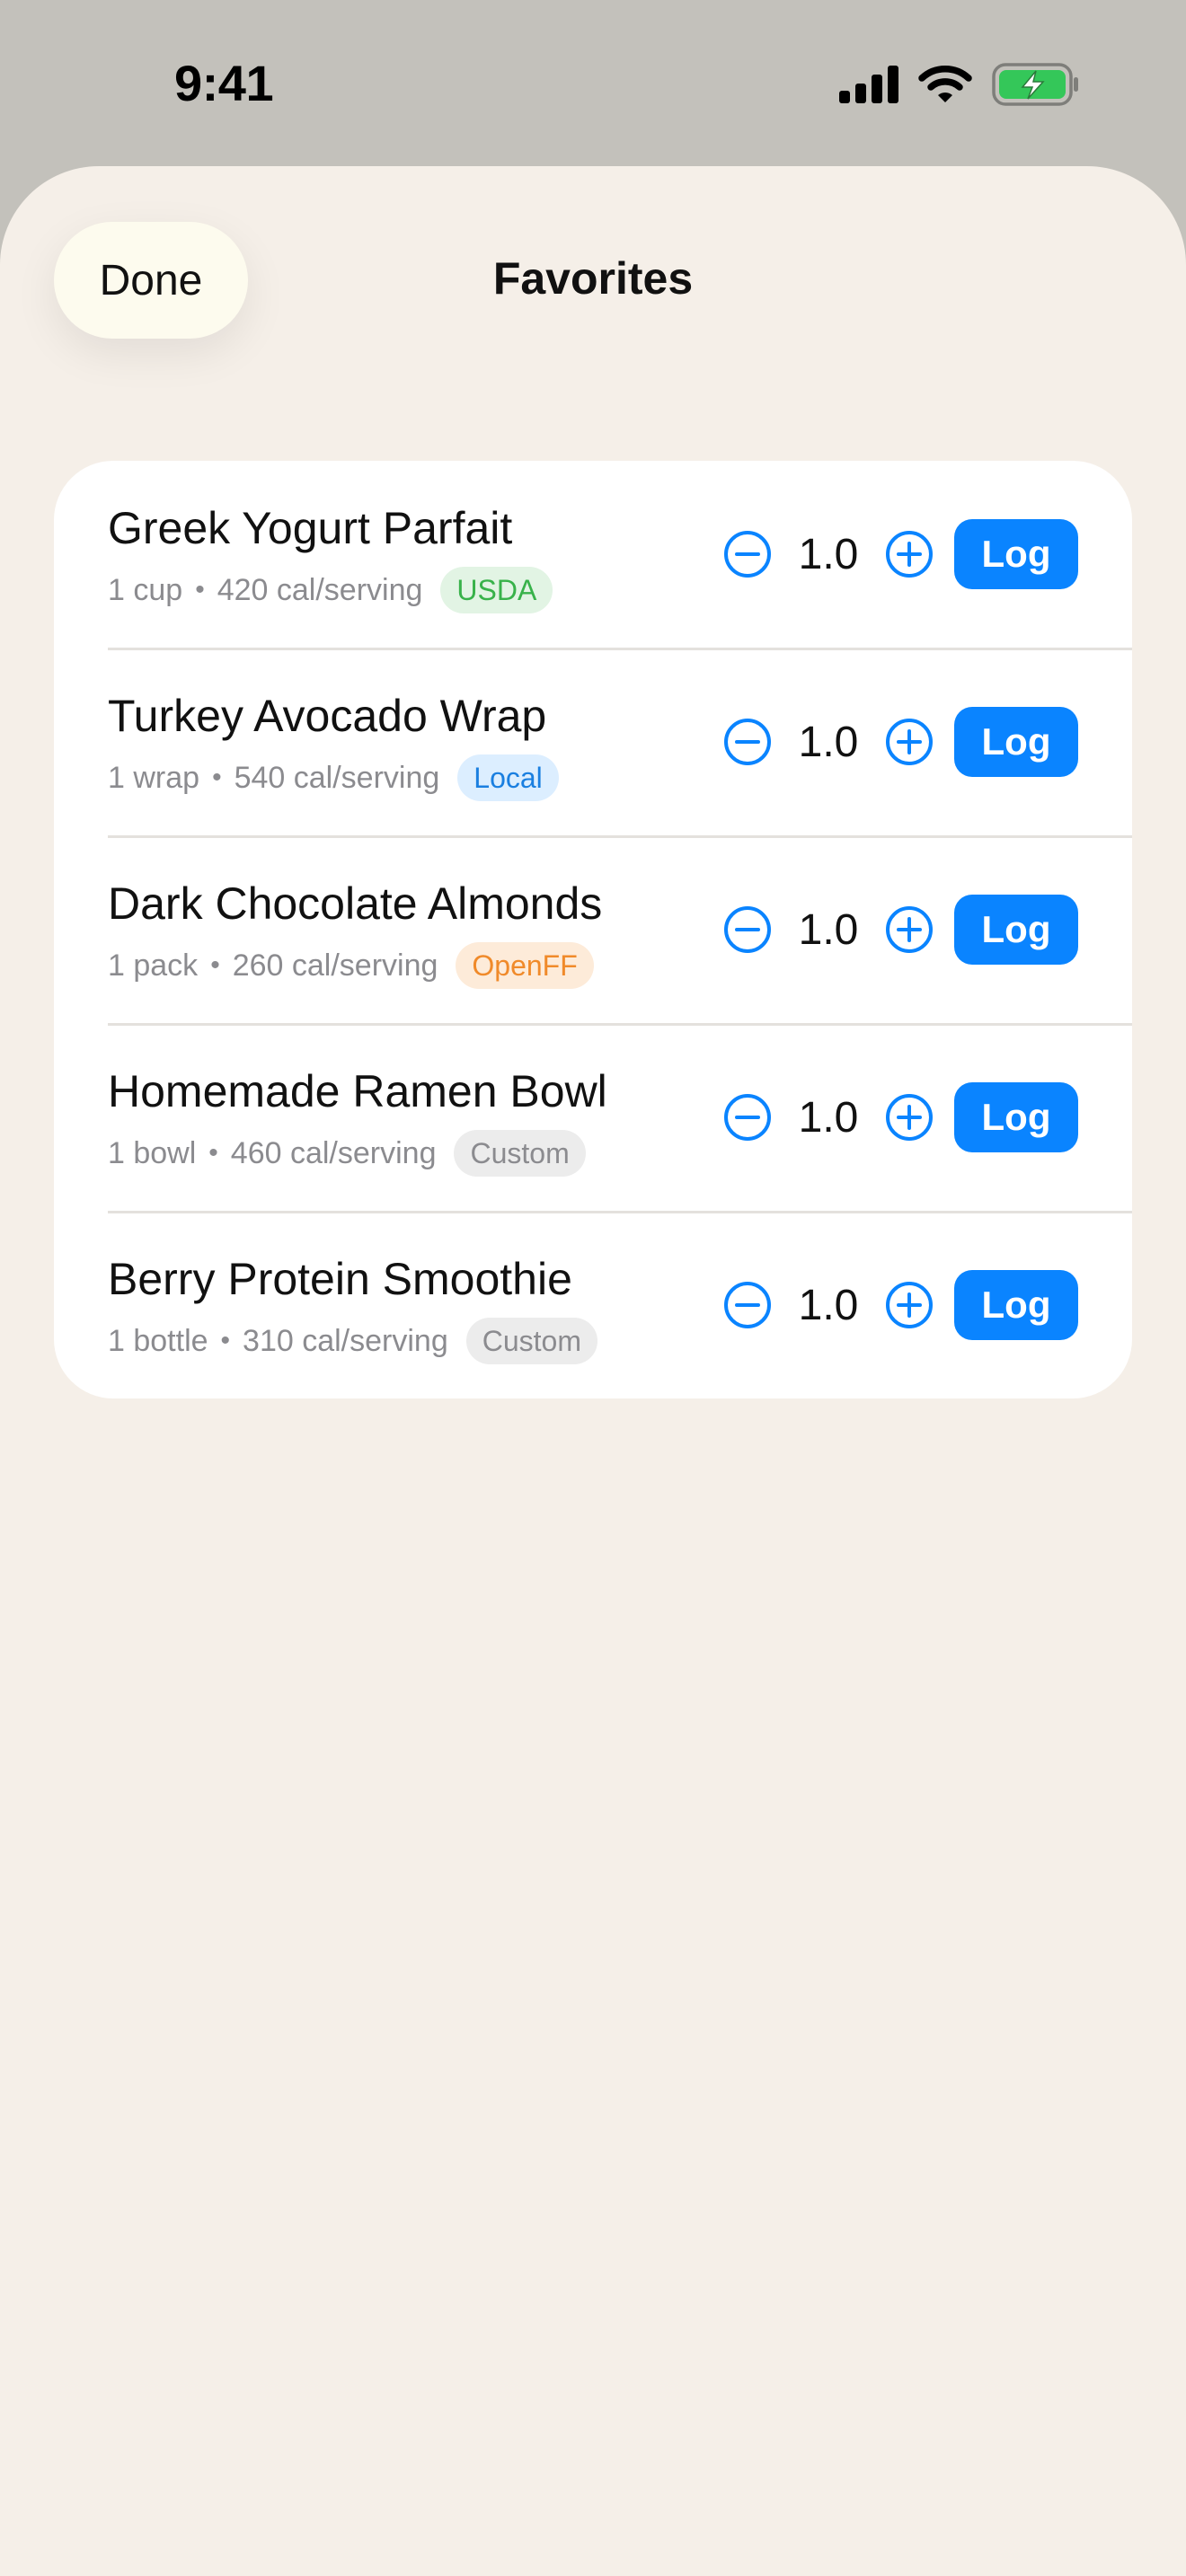  I want to click on food-meta: 1 bottle • 310 cal/serving Custom, so click(352, 1341).